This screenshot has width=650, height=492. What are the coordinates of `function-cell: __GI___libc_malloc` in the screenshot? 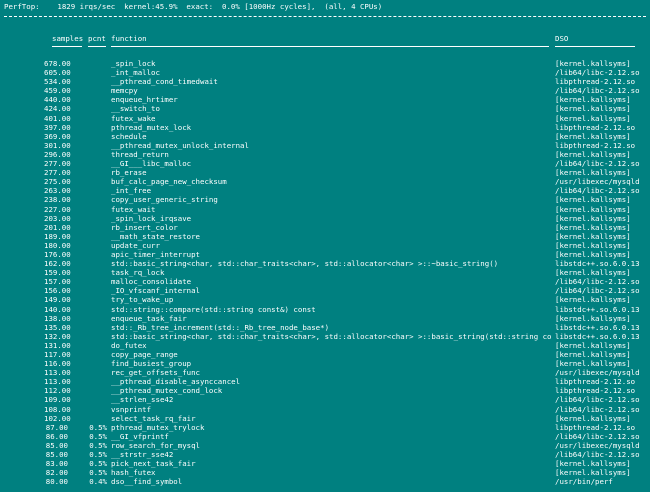 It's located at (151, 164).